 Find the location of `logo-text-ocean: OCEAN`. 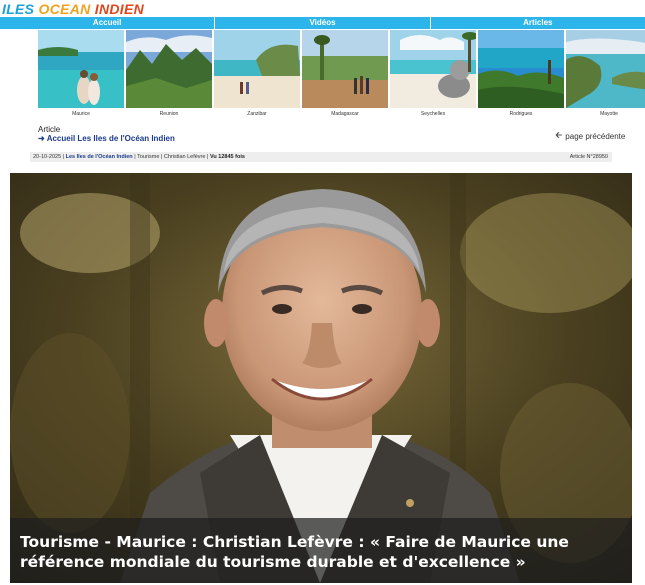

logo-text-ocean: OCEAN is located at coordinates (64, 9).